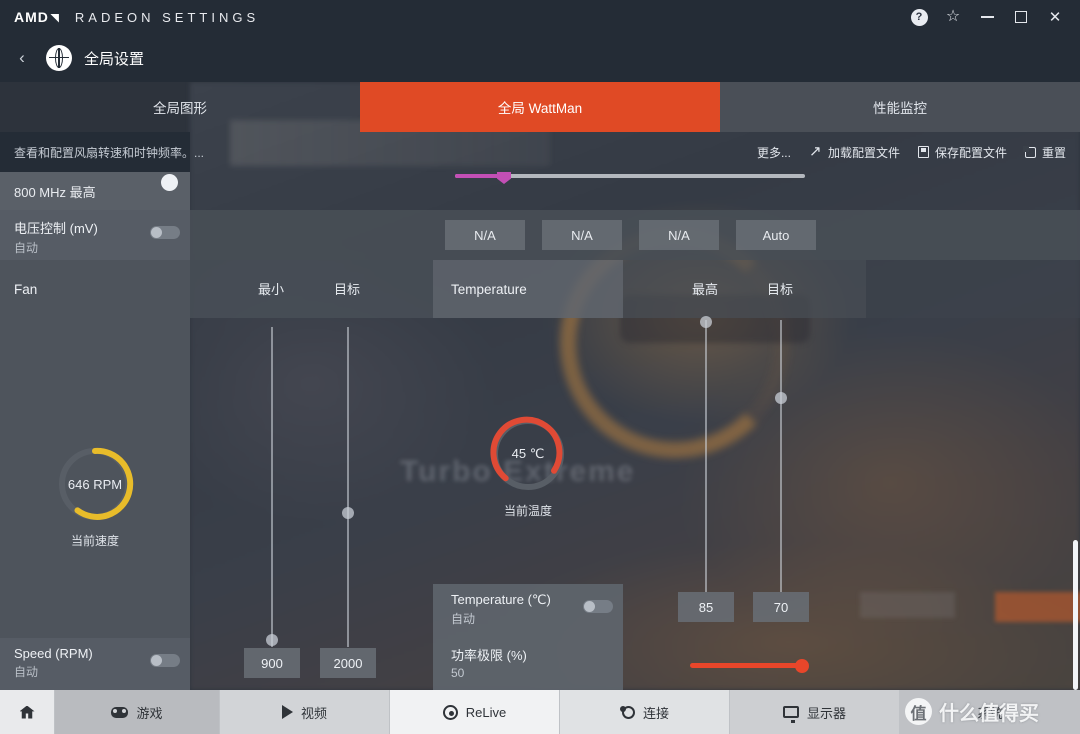 This screenshot has height=734, width=1080. Describe the element at coordinates (706, 322) in the screenshot. I see `temp-max-slider-handle` at that location.